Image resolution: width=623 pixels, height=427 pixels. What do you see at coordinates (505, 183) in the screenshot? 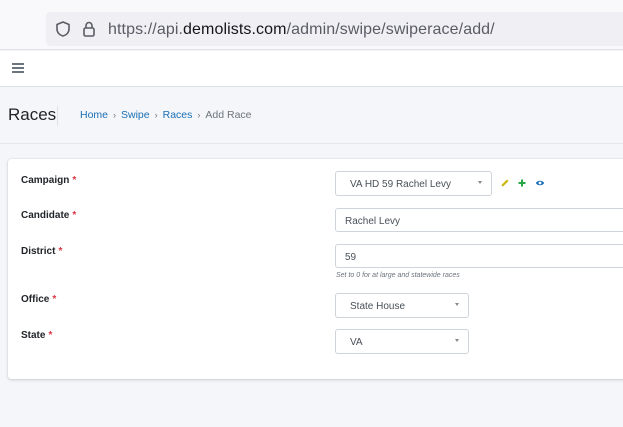
I see `pencil-icon` at bounding box center [505, 183].